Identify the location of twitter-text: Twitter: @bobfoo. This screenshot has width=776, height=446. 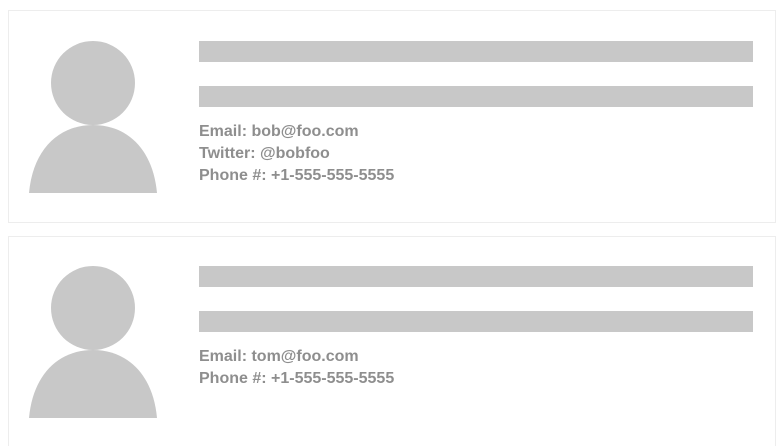
(264, 153).